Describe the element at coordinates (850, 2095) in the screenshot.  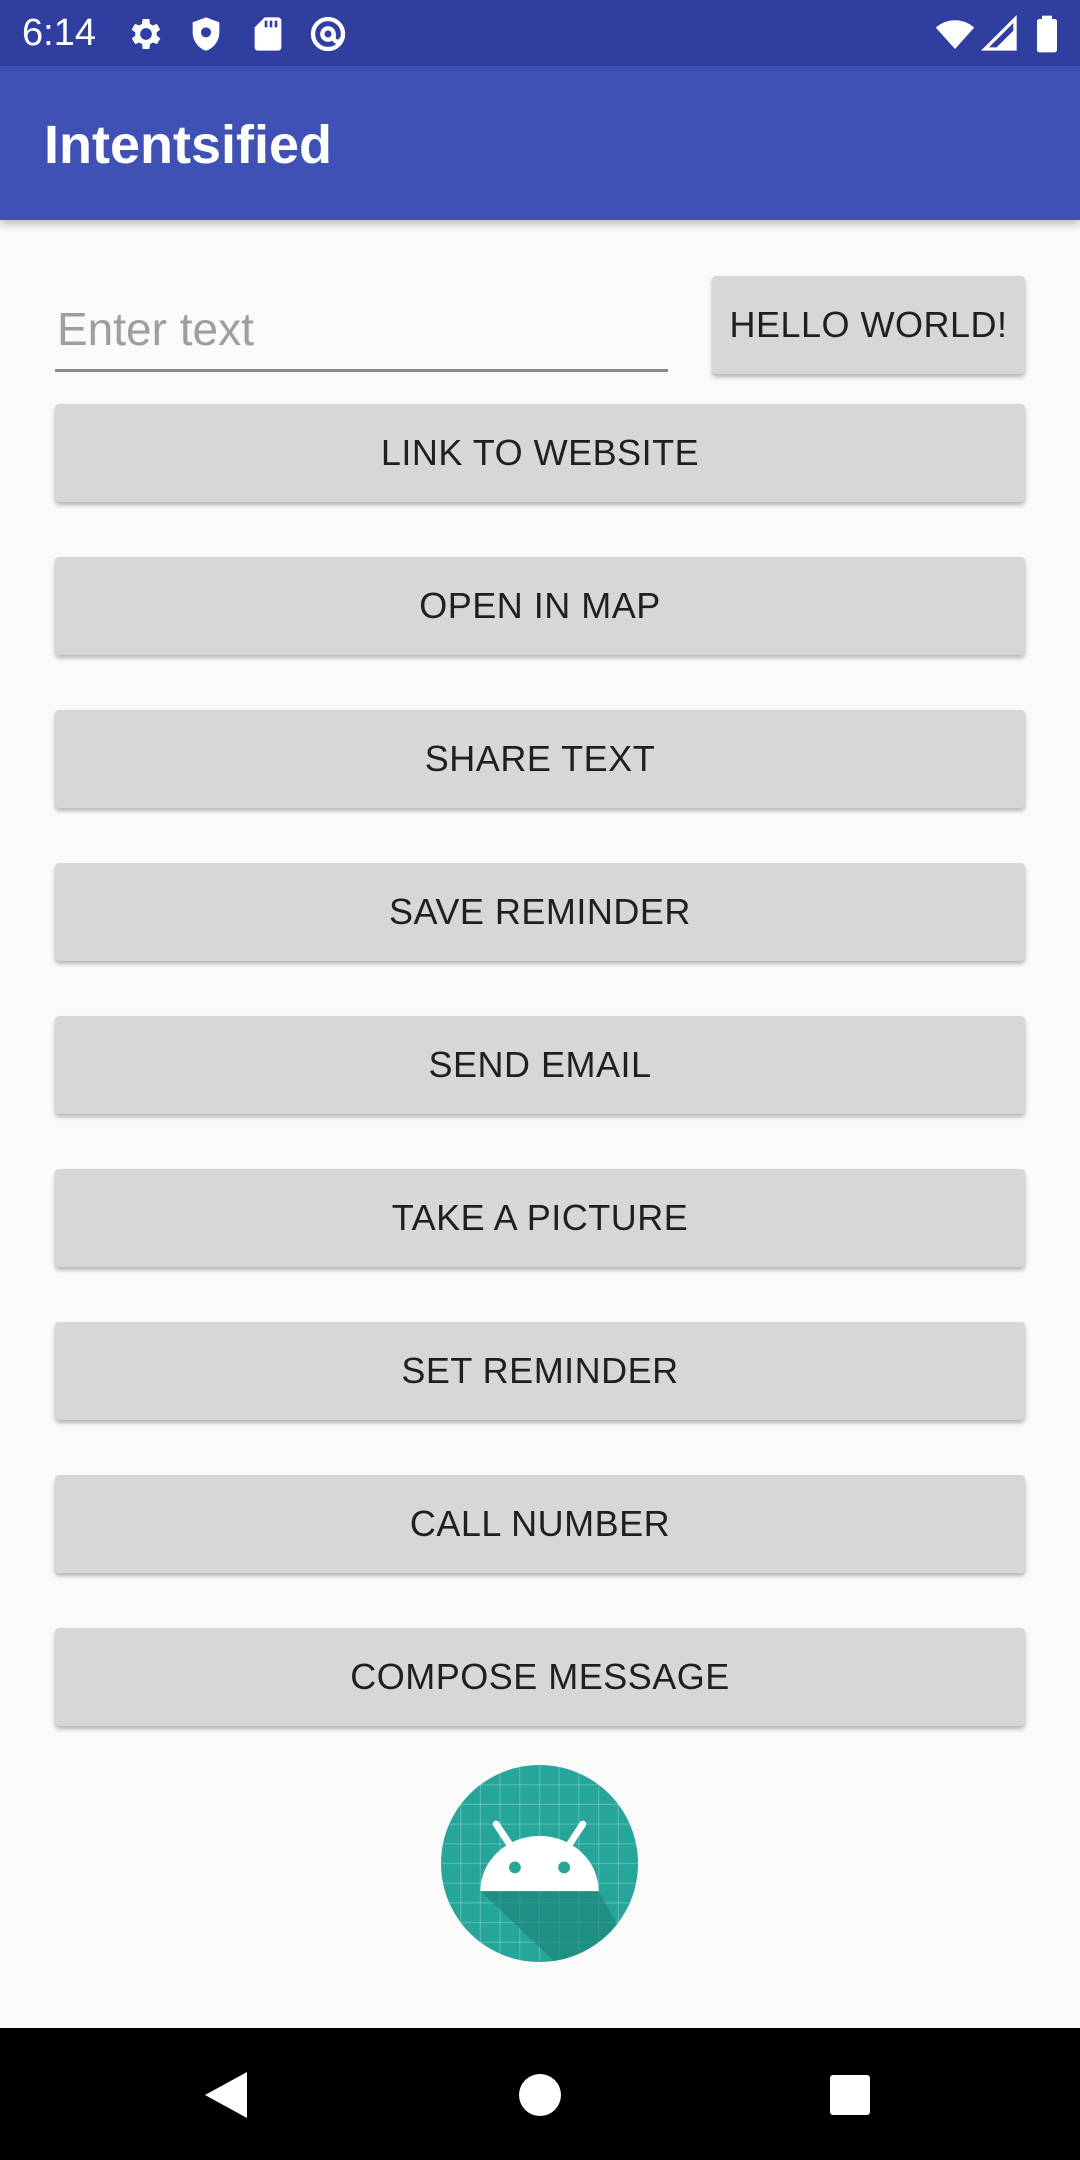
I see `recents-icon` at that location.